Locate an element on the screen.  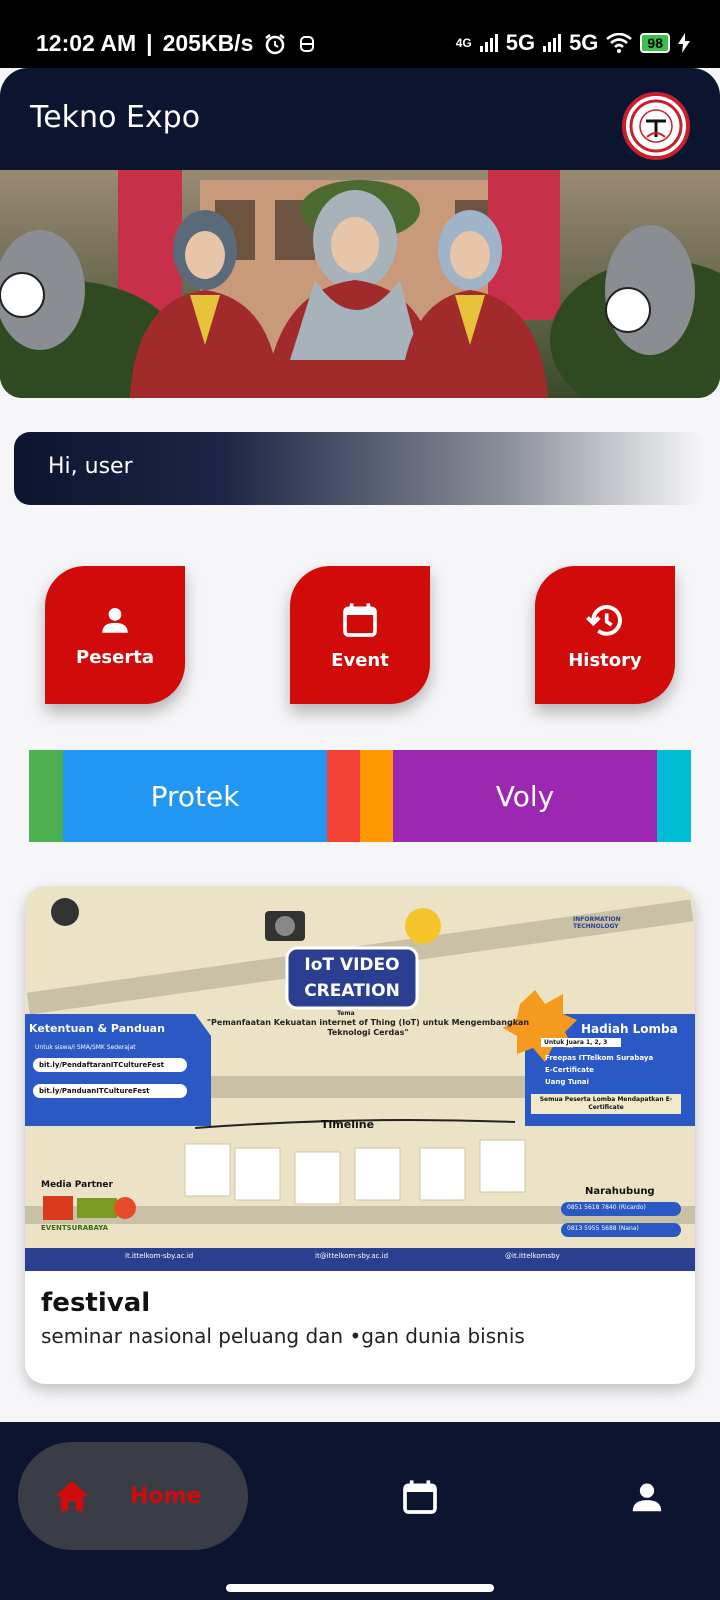
network-5g-label-1: 5G is located at coordinates (520, 42).